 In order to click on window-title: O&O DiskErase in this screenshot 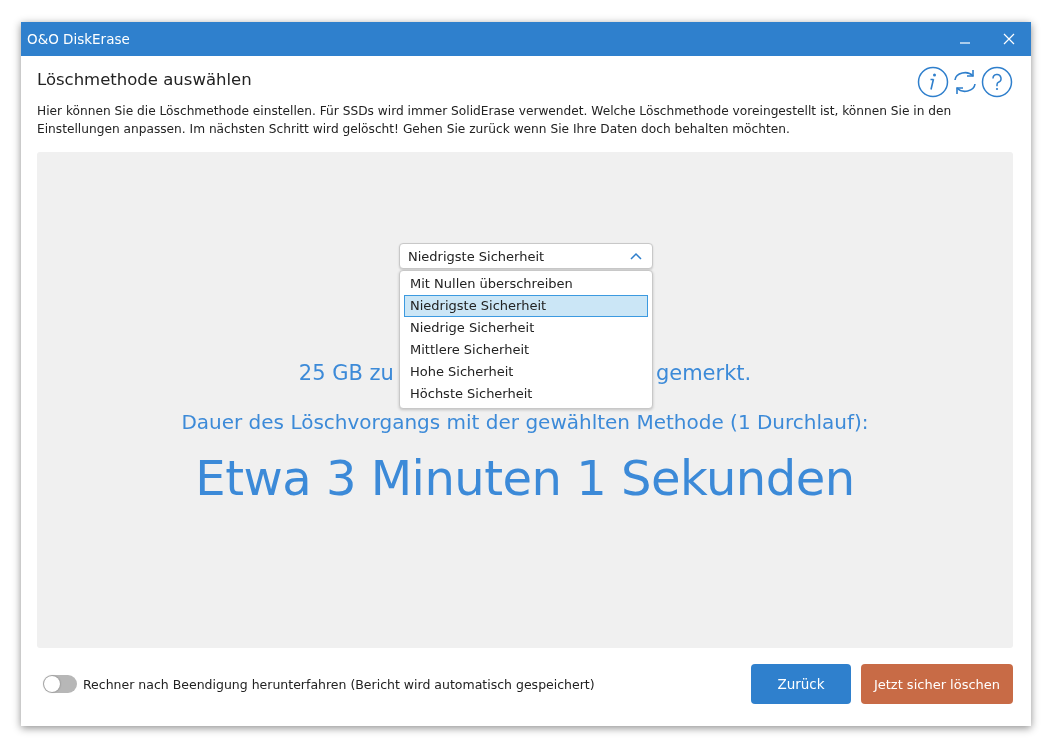, I will do `click(78, 39)`.